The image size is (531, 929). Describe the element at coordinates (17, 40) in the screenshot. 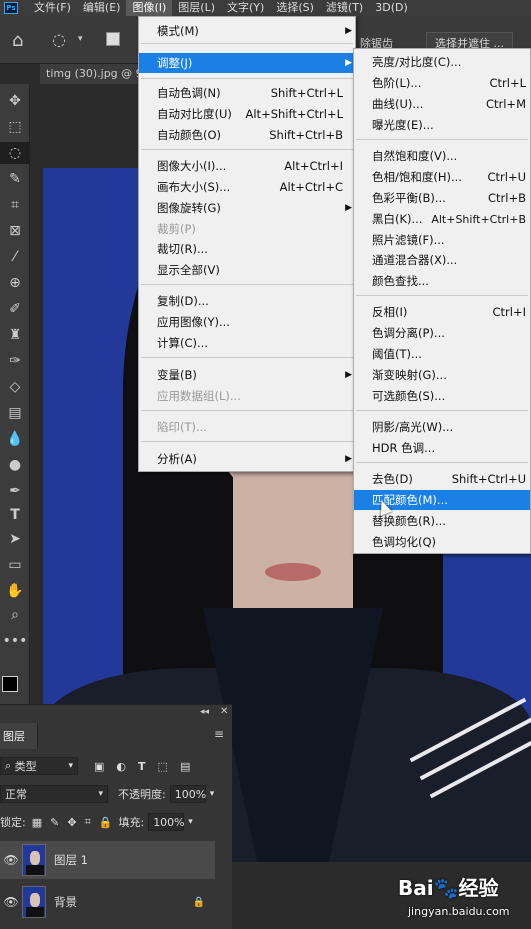

I see `home-icon: ⌂` at that location.